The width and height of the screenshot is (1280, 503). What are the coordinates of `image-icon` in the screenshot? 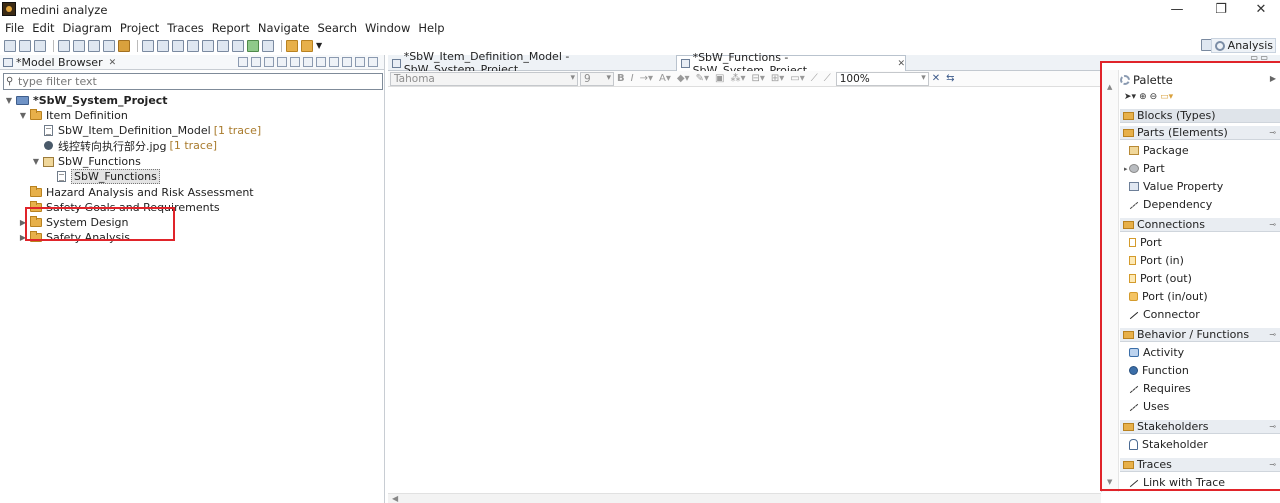 It's located at (48, 145).